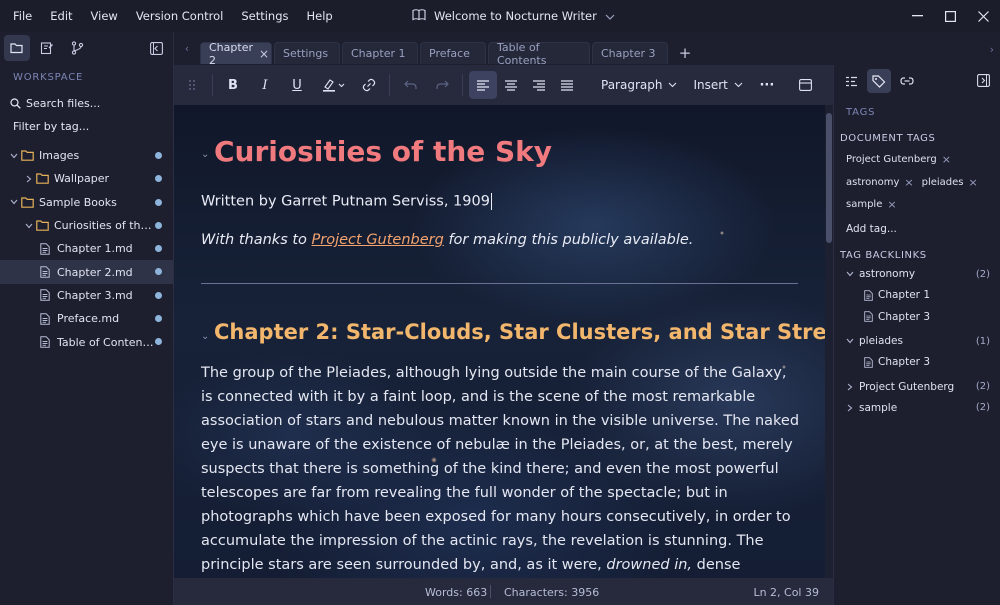 This screenshot has height=605, width=1000. What do you see at coordinates (17, 48) in the screenshot?
I see `files-tab` at bounding box center [17, 48].